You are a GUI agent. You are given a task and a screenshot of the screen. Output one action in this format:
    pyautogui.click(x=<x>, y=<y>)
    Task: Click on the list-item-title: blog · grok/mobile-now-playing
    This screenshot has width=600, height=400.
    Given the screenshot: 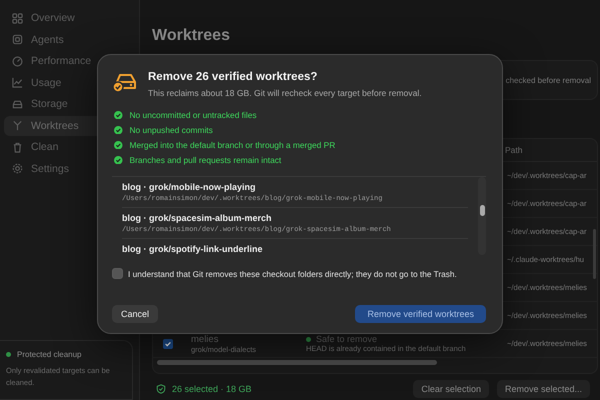 What is the action you would take?
    pyautogui.click(x=189, y=187)
    